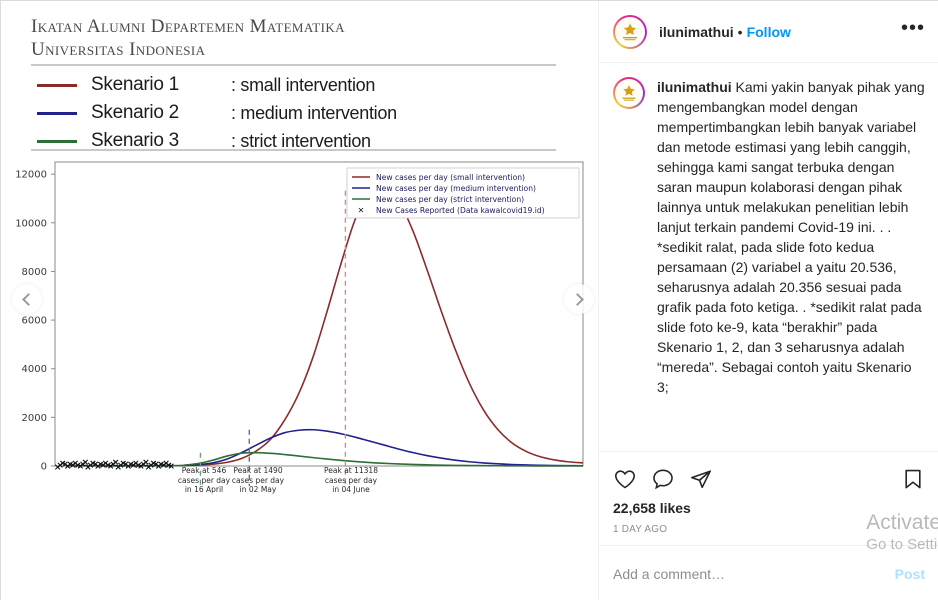 The width and height of the screenshot is (938, 600). I want to click on svg-text: 4000, so click(34, 369).